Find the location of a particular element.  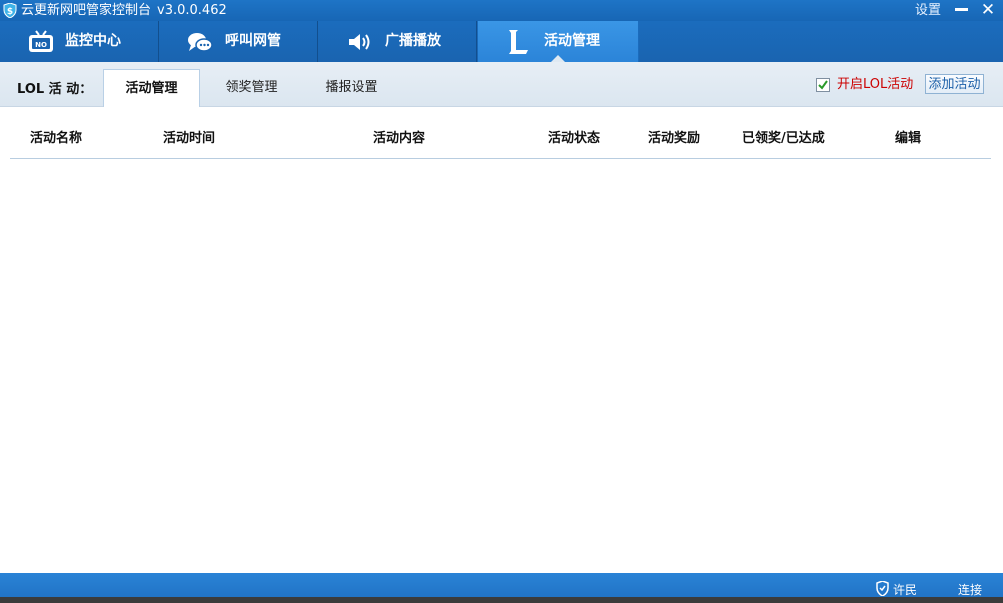

taskbar-strip is located at coordinates (501, 600).